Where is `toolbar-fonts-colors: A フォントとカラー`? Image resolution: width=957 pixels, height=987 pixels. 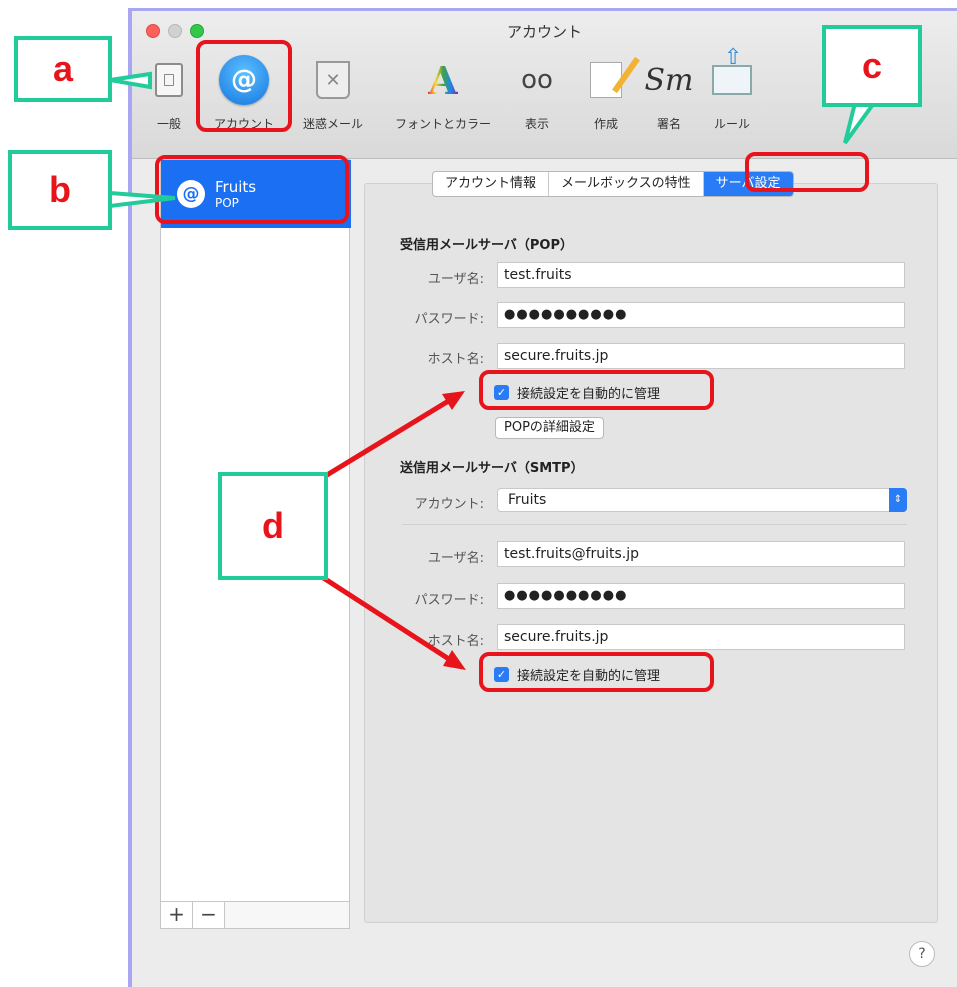
toolbar-fonts-colors: A フォントとカラー is located at coordinates (443, 91).